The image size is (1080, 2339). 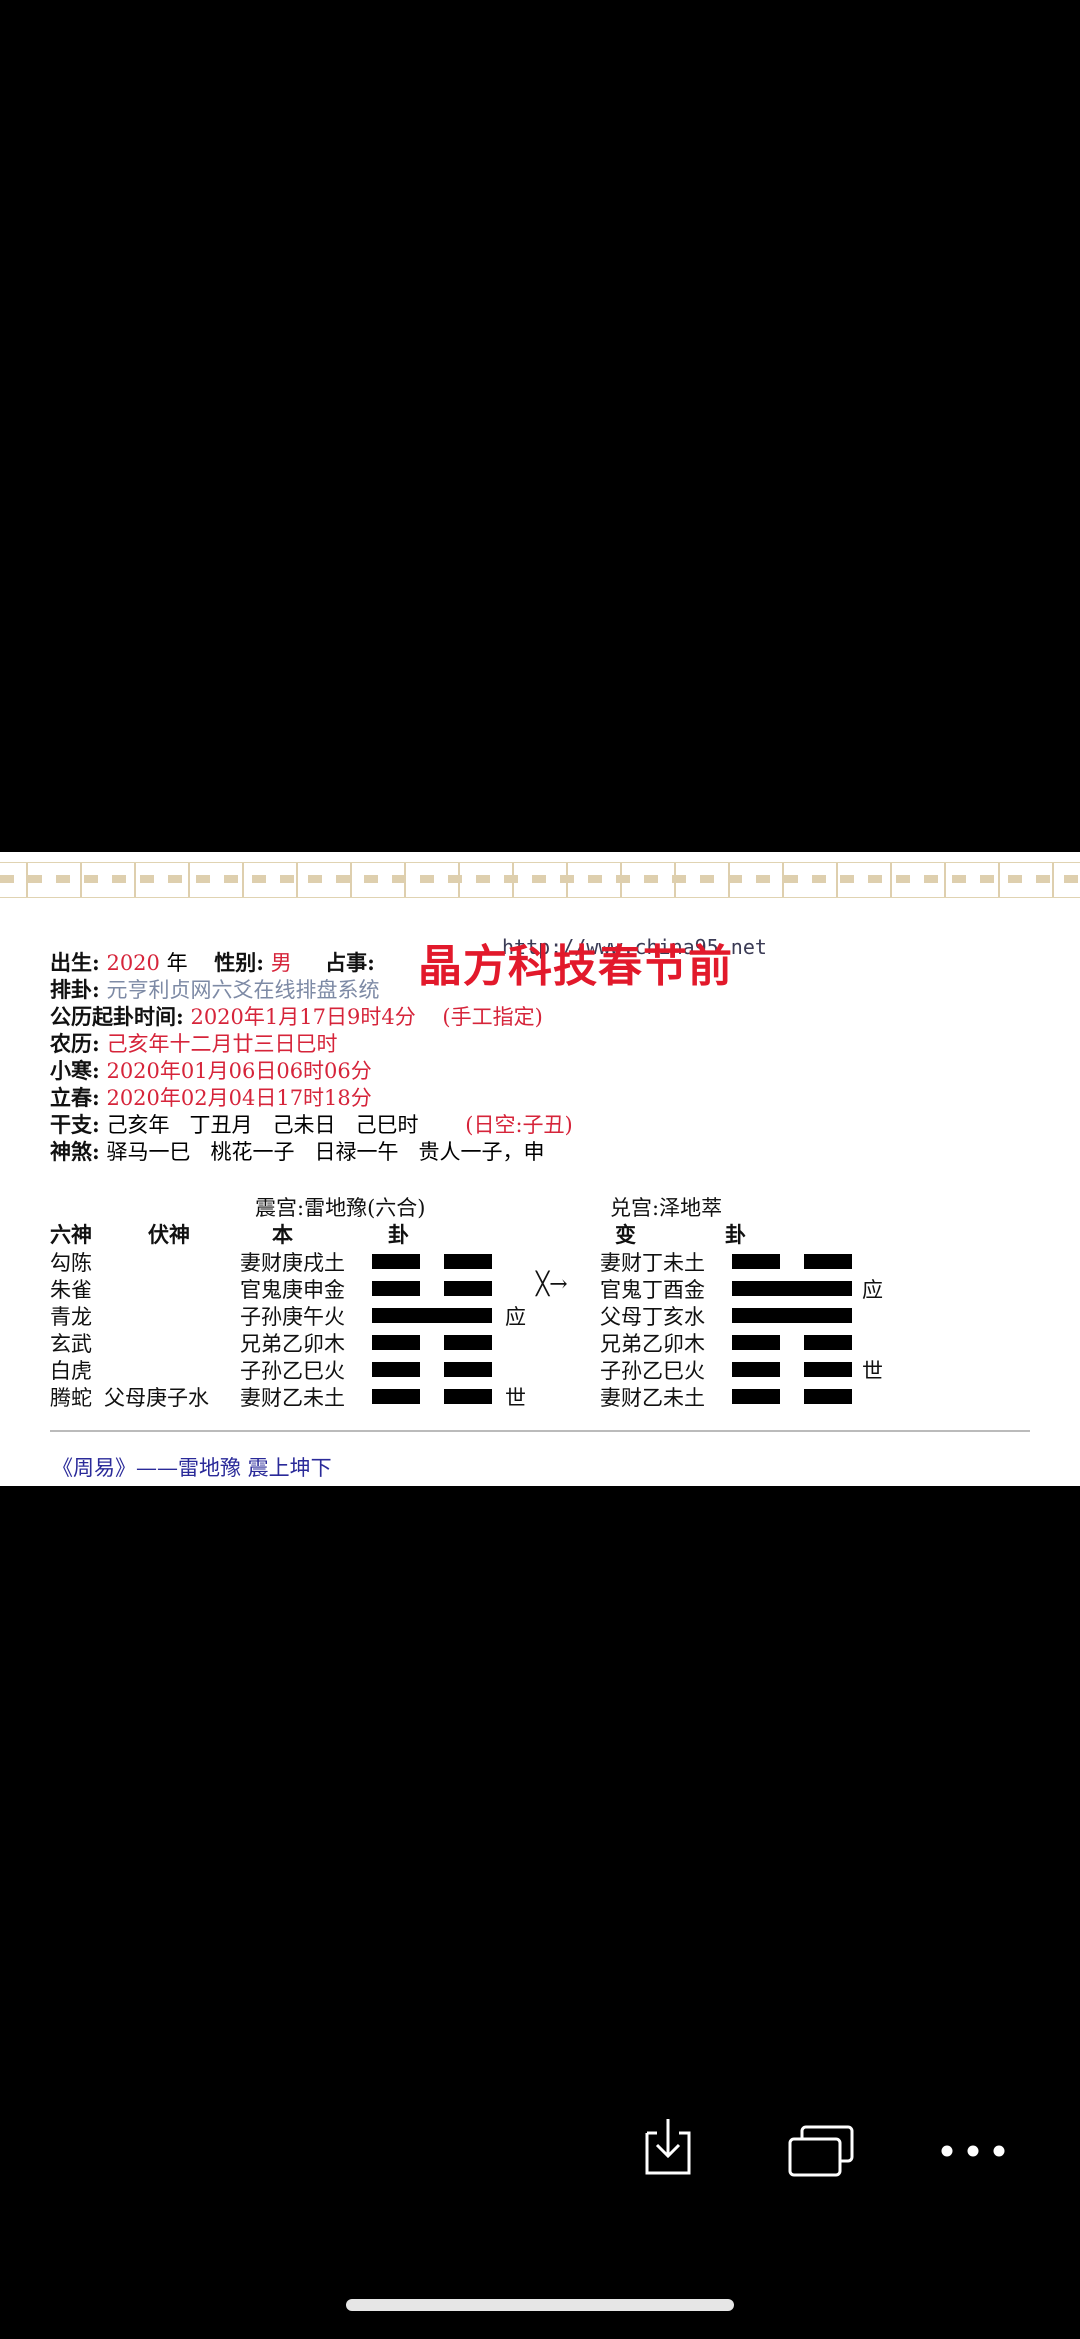 What do you see at coordinates (540, 2305) in the screenshot?
I see `home-indicator` at bounding box center [540, 2305].